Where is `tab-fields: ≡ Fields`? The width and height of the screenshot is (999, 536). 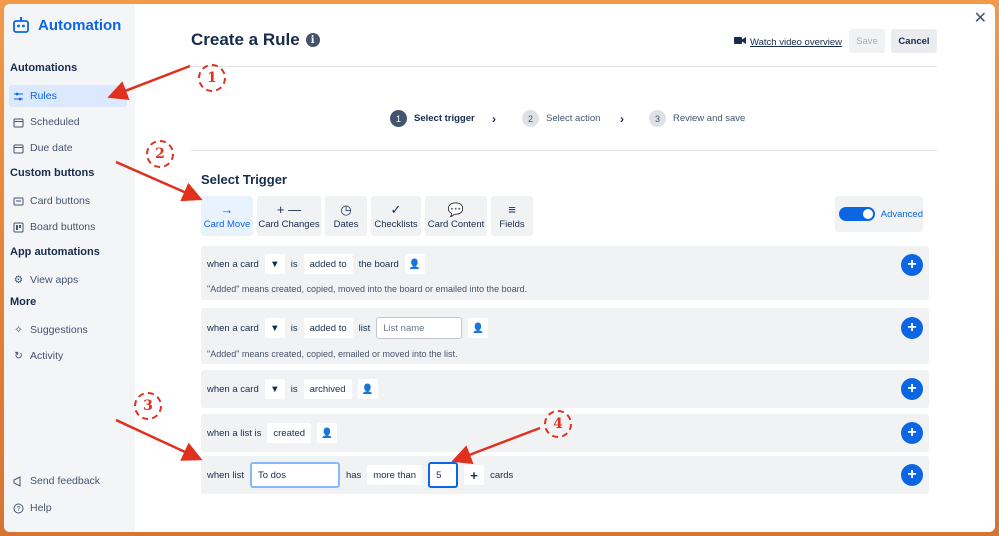
tab-fields: ≡ Fields is located at coordinates (512, 216).